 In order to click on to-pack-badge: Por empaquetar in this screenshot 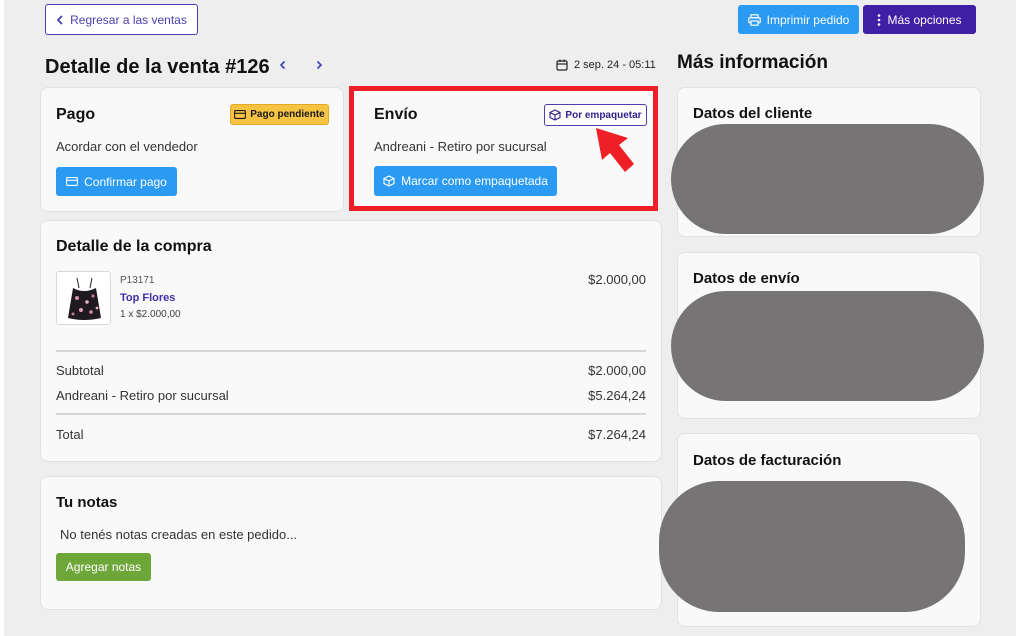, I will do `click(595, 115)`.